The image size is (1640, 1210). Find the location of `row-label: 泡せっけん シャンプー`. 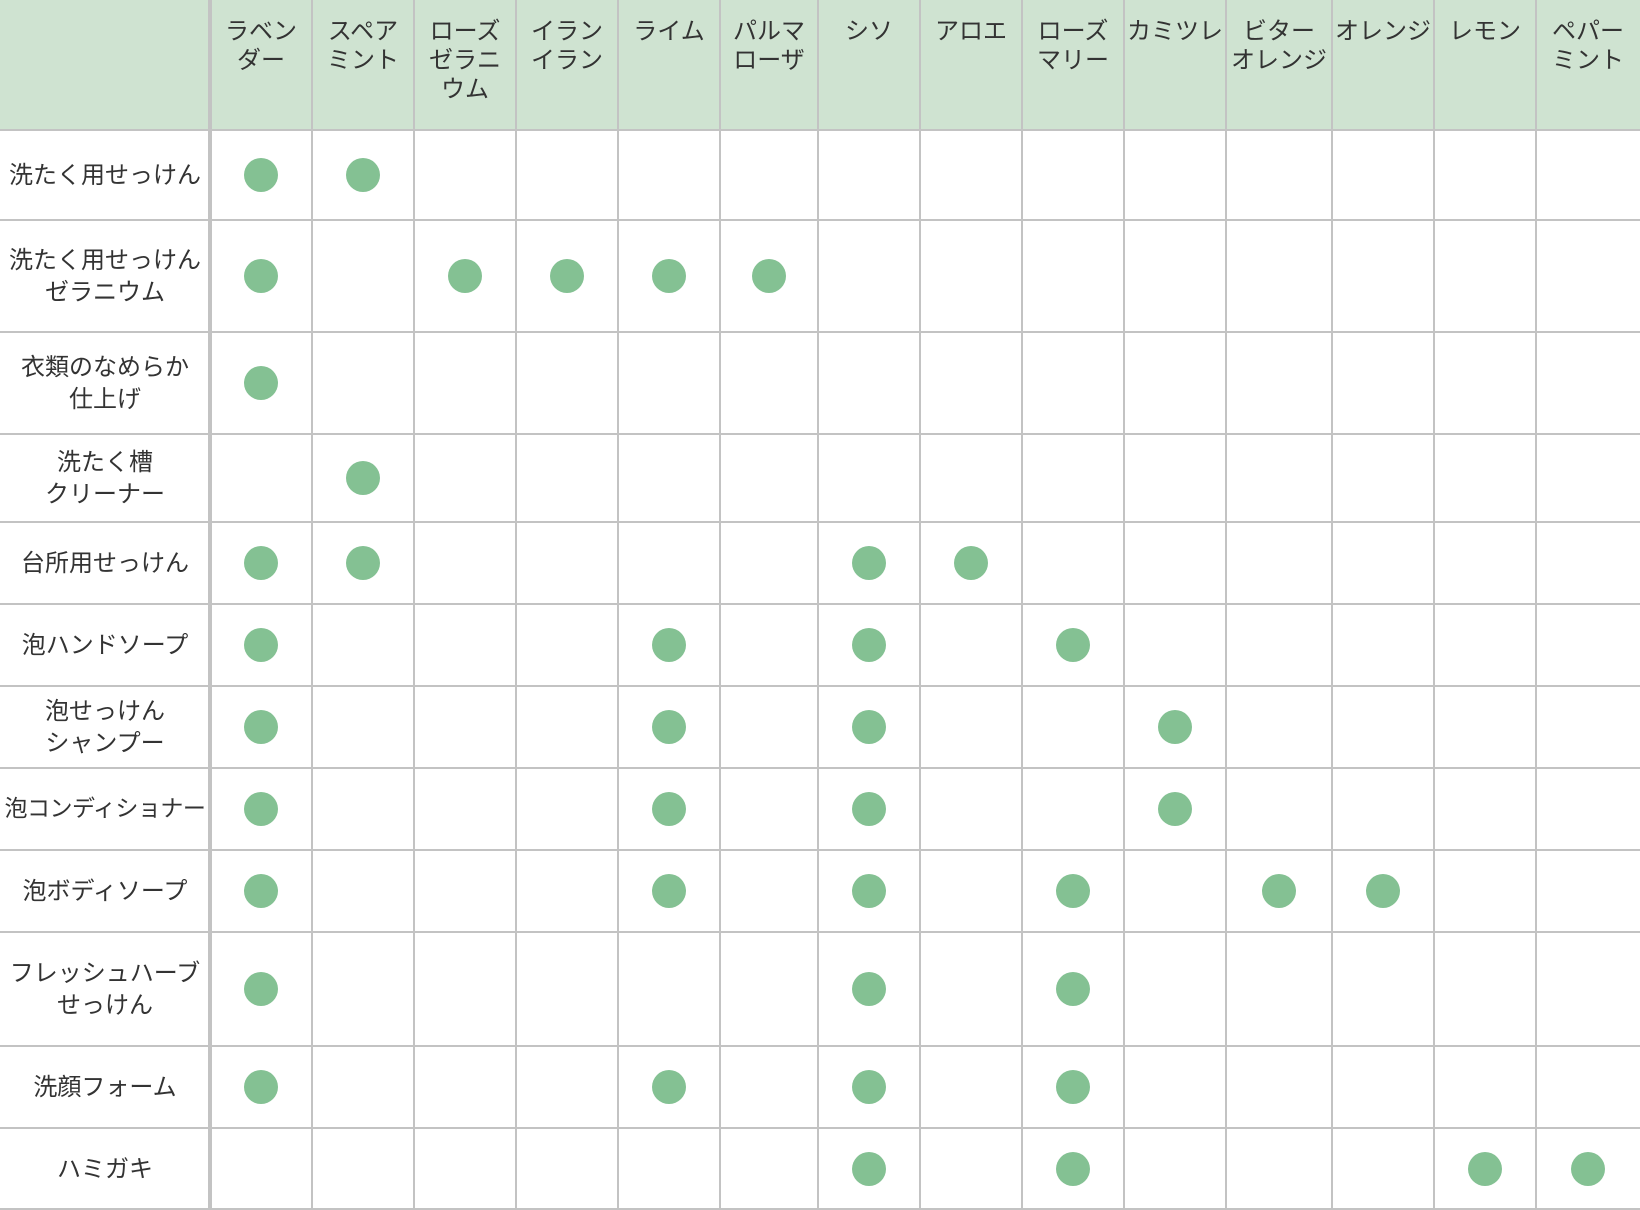

row-label: 泡せっけん シャンプー is located at coordinates (105, 727).